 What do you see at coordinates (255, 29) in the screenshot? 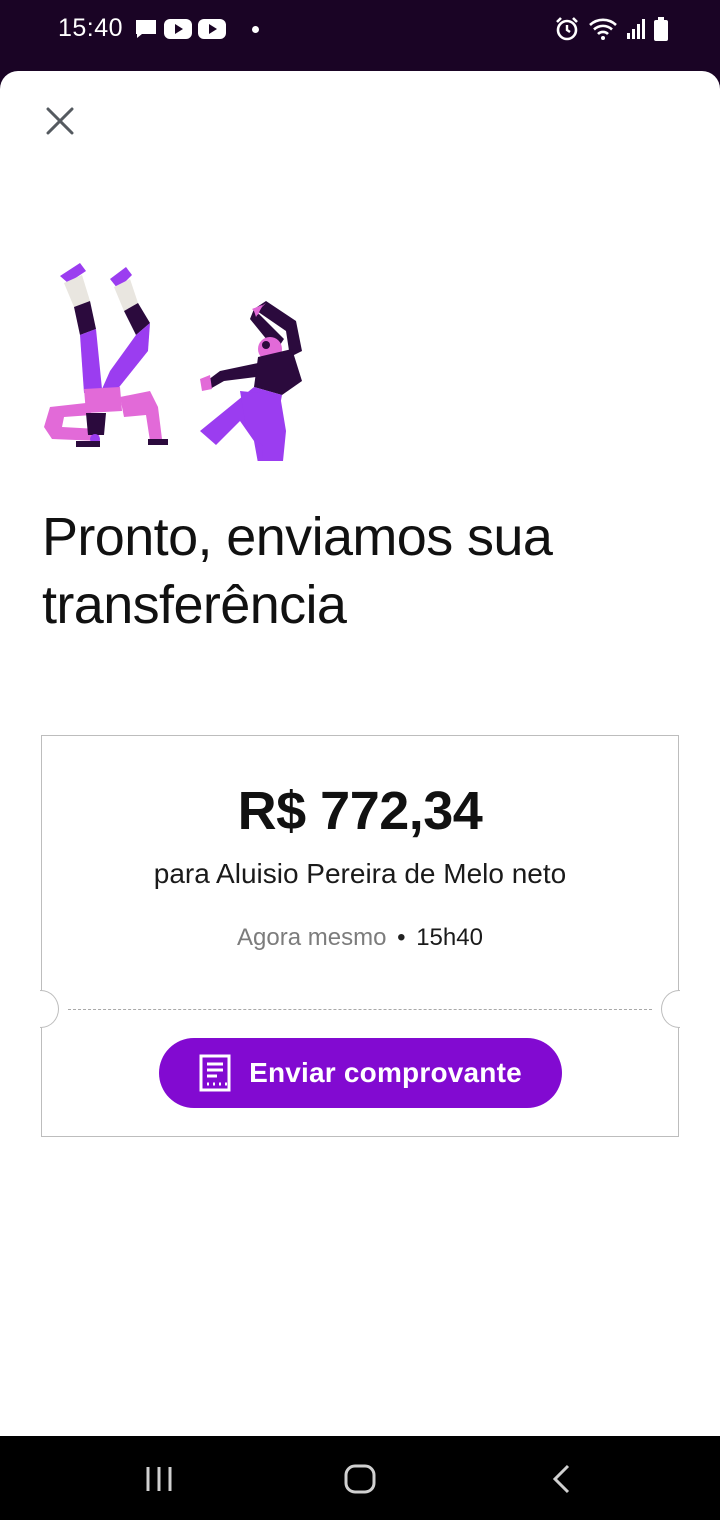
I see `more-notifications-dot` at bounding box center [255, 29].